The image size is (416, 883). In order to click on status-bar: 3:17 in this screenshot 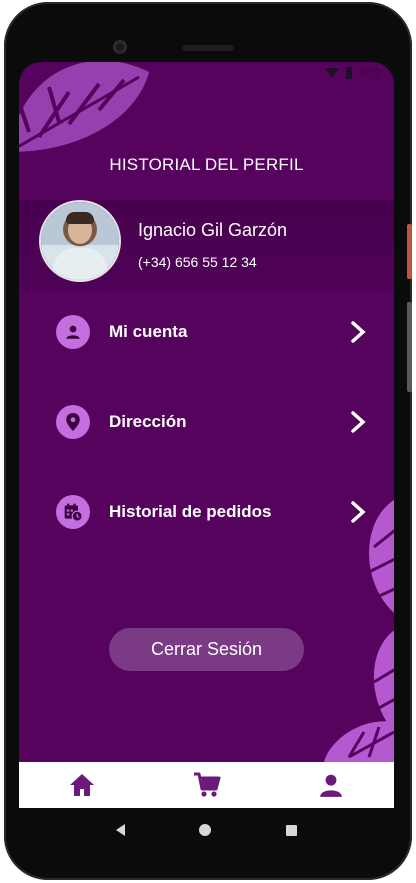, I will do `click(352, 73)`.